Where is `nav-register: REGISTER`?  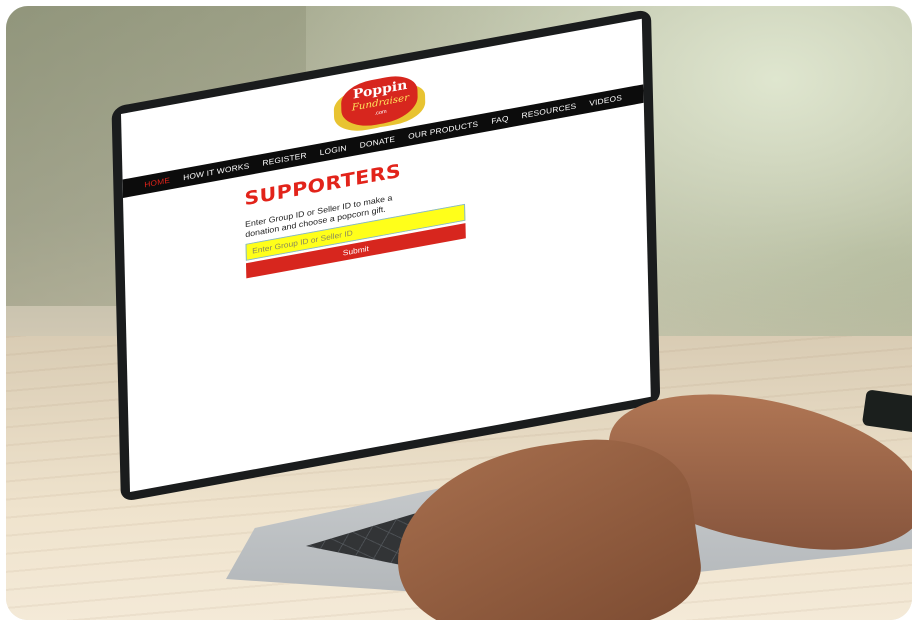
nav-register: REGISTER is located at coordinates (284, 159).